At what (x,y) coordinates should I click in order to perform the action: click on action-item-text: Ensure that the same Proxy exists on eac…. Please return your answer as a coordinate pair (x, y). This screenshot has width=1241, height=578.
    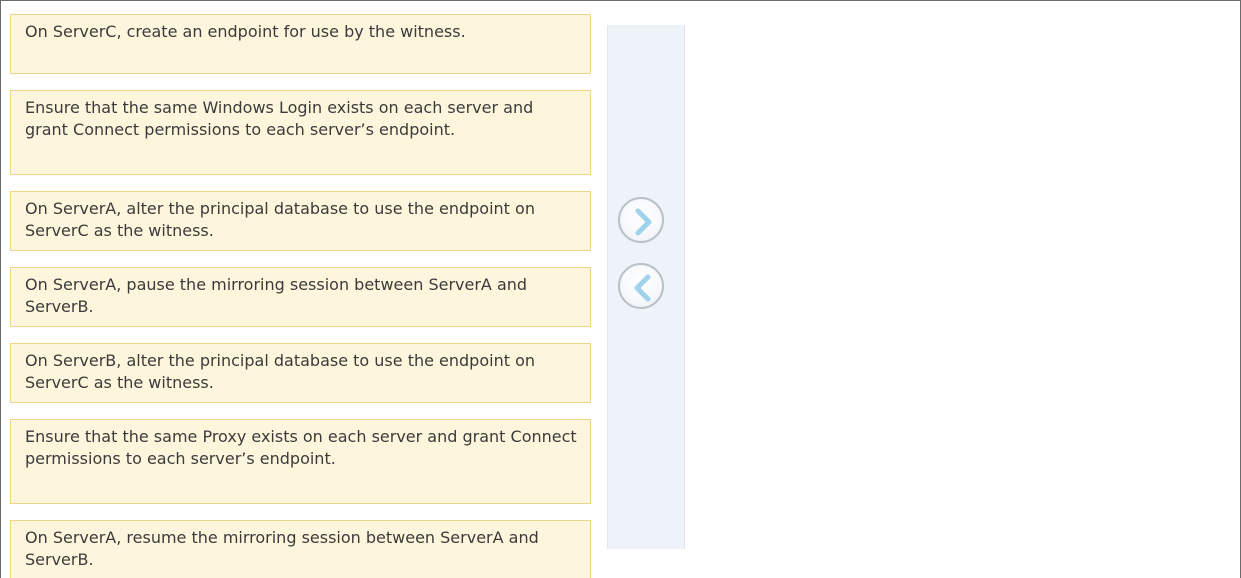
    Looking at the image, I should click on (301, 447).